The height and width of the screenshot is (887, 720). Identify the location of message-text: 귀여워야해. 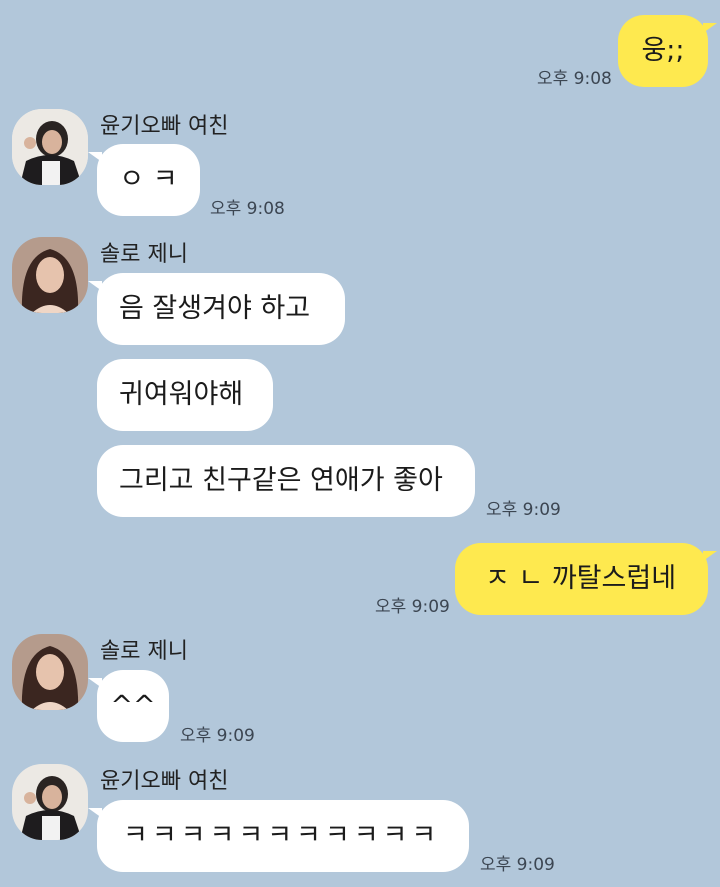
(181, 394).